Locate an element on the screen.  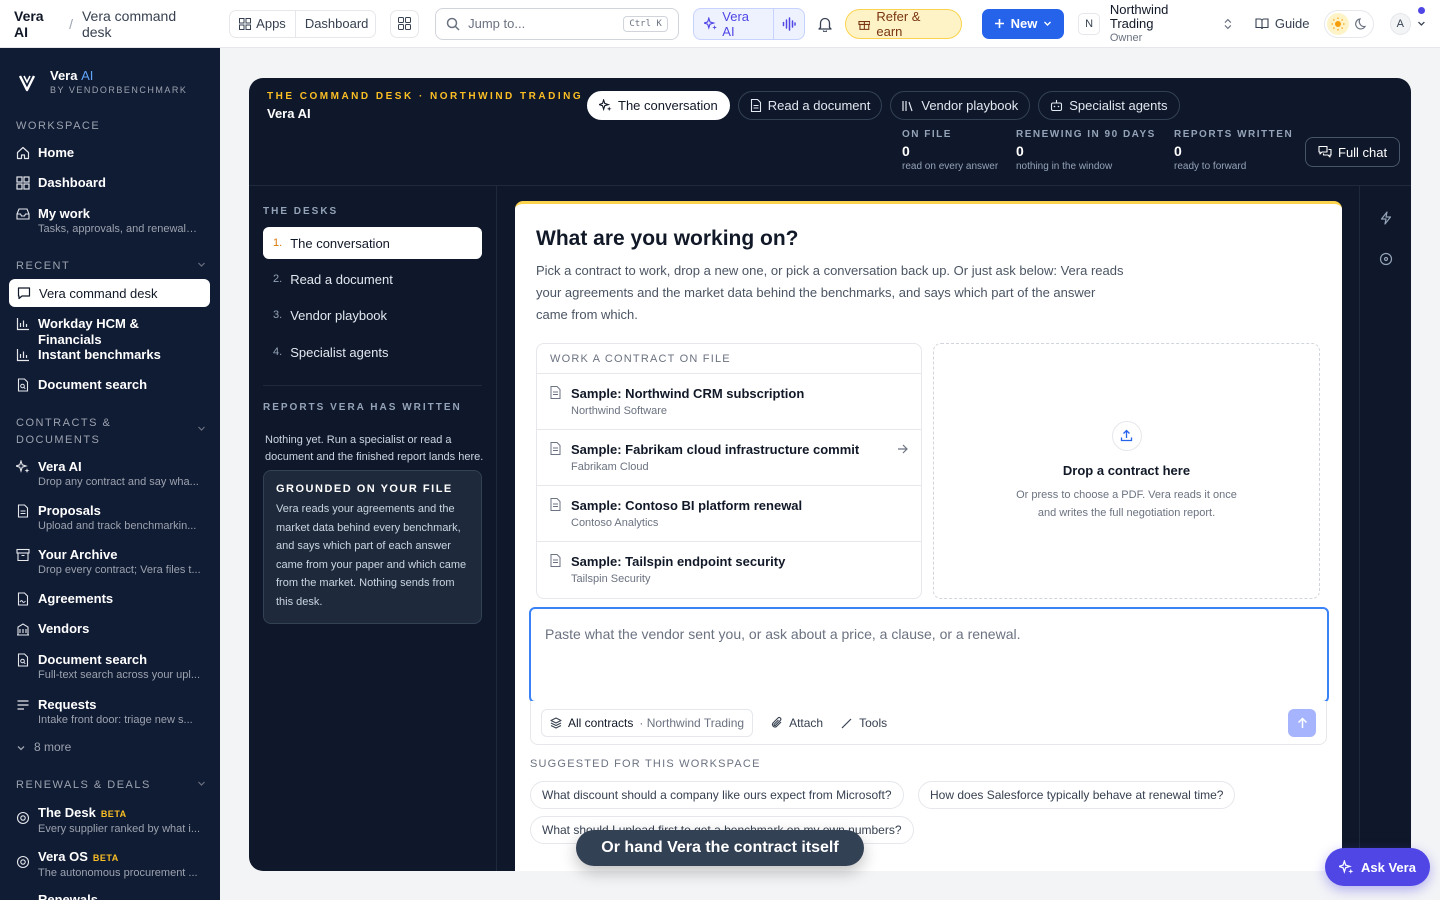
bot-icon is located at coordinates (1057, 106).